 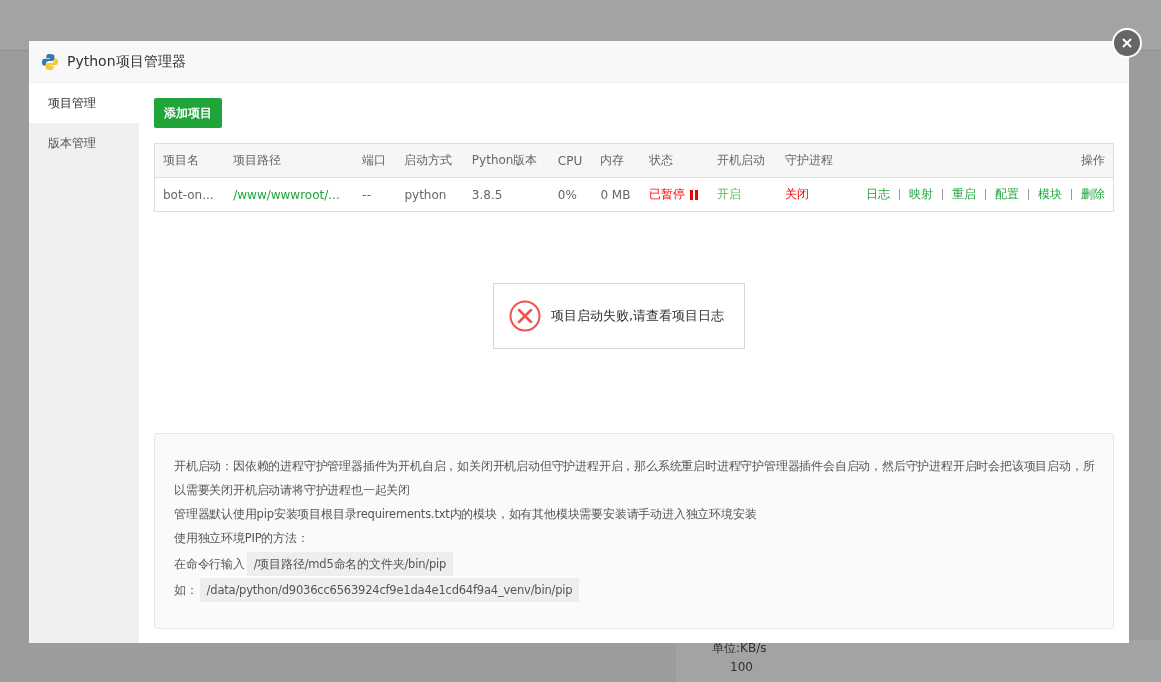 I want to click on column-header: CPU, so click(x=571, y=160).